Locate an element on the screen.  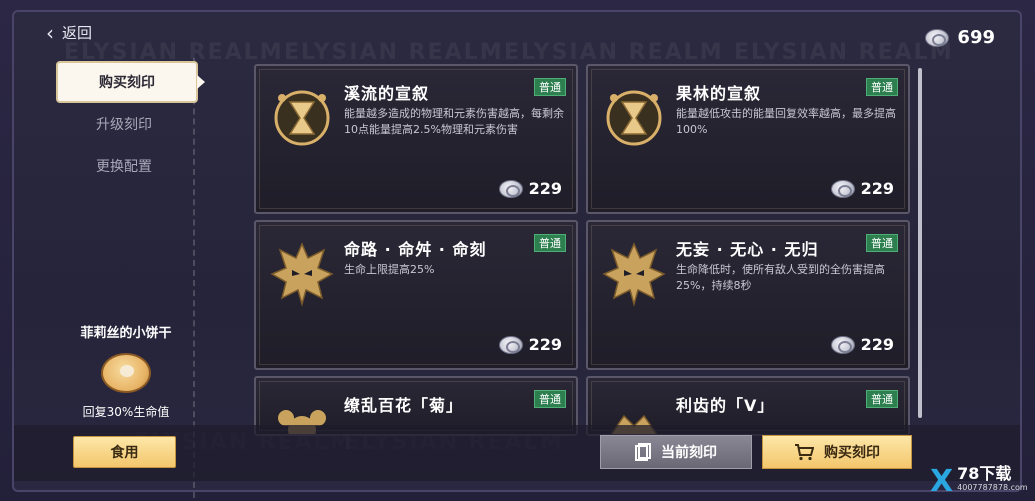
logo-main-text: 78下载 is located at coordinates (984, 473).